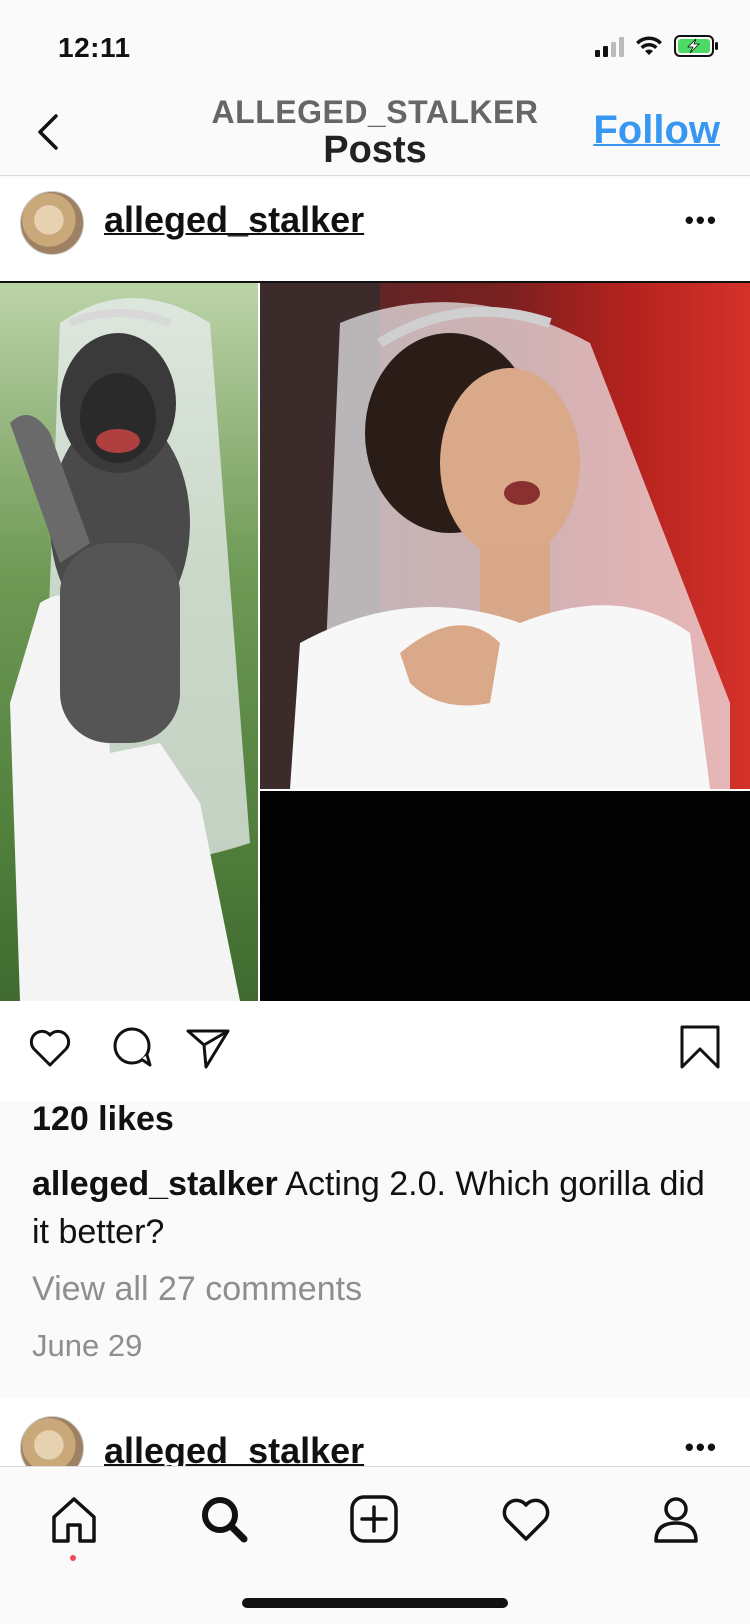 The image size is (750, 1624). I want to click on new-post-icon, so click(374, 1519).